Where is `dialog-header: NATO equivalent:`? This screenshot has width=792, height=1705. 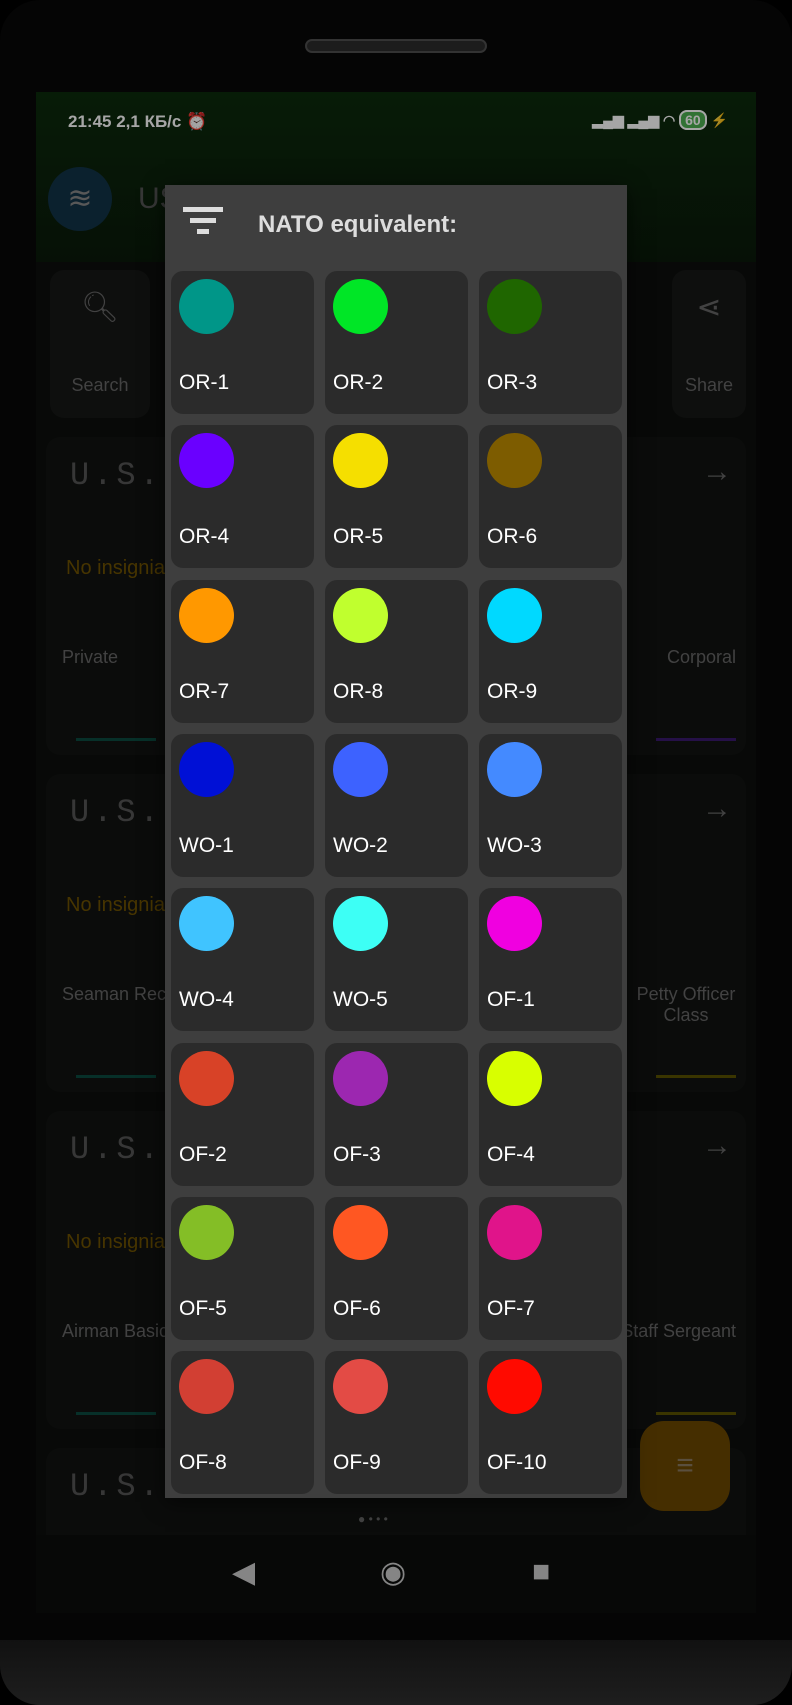
dialog-header: NATO equivalent: is located at coordinates (396, 225).